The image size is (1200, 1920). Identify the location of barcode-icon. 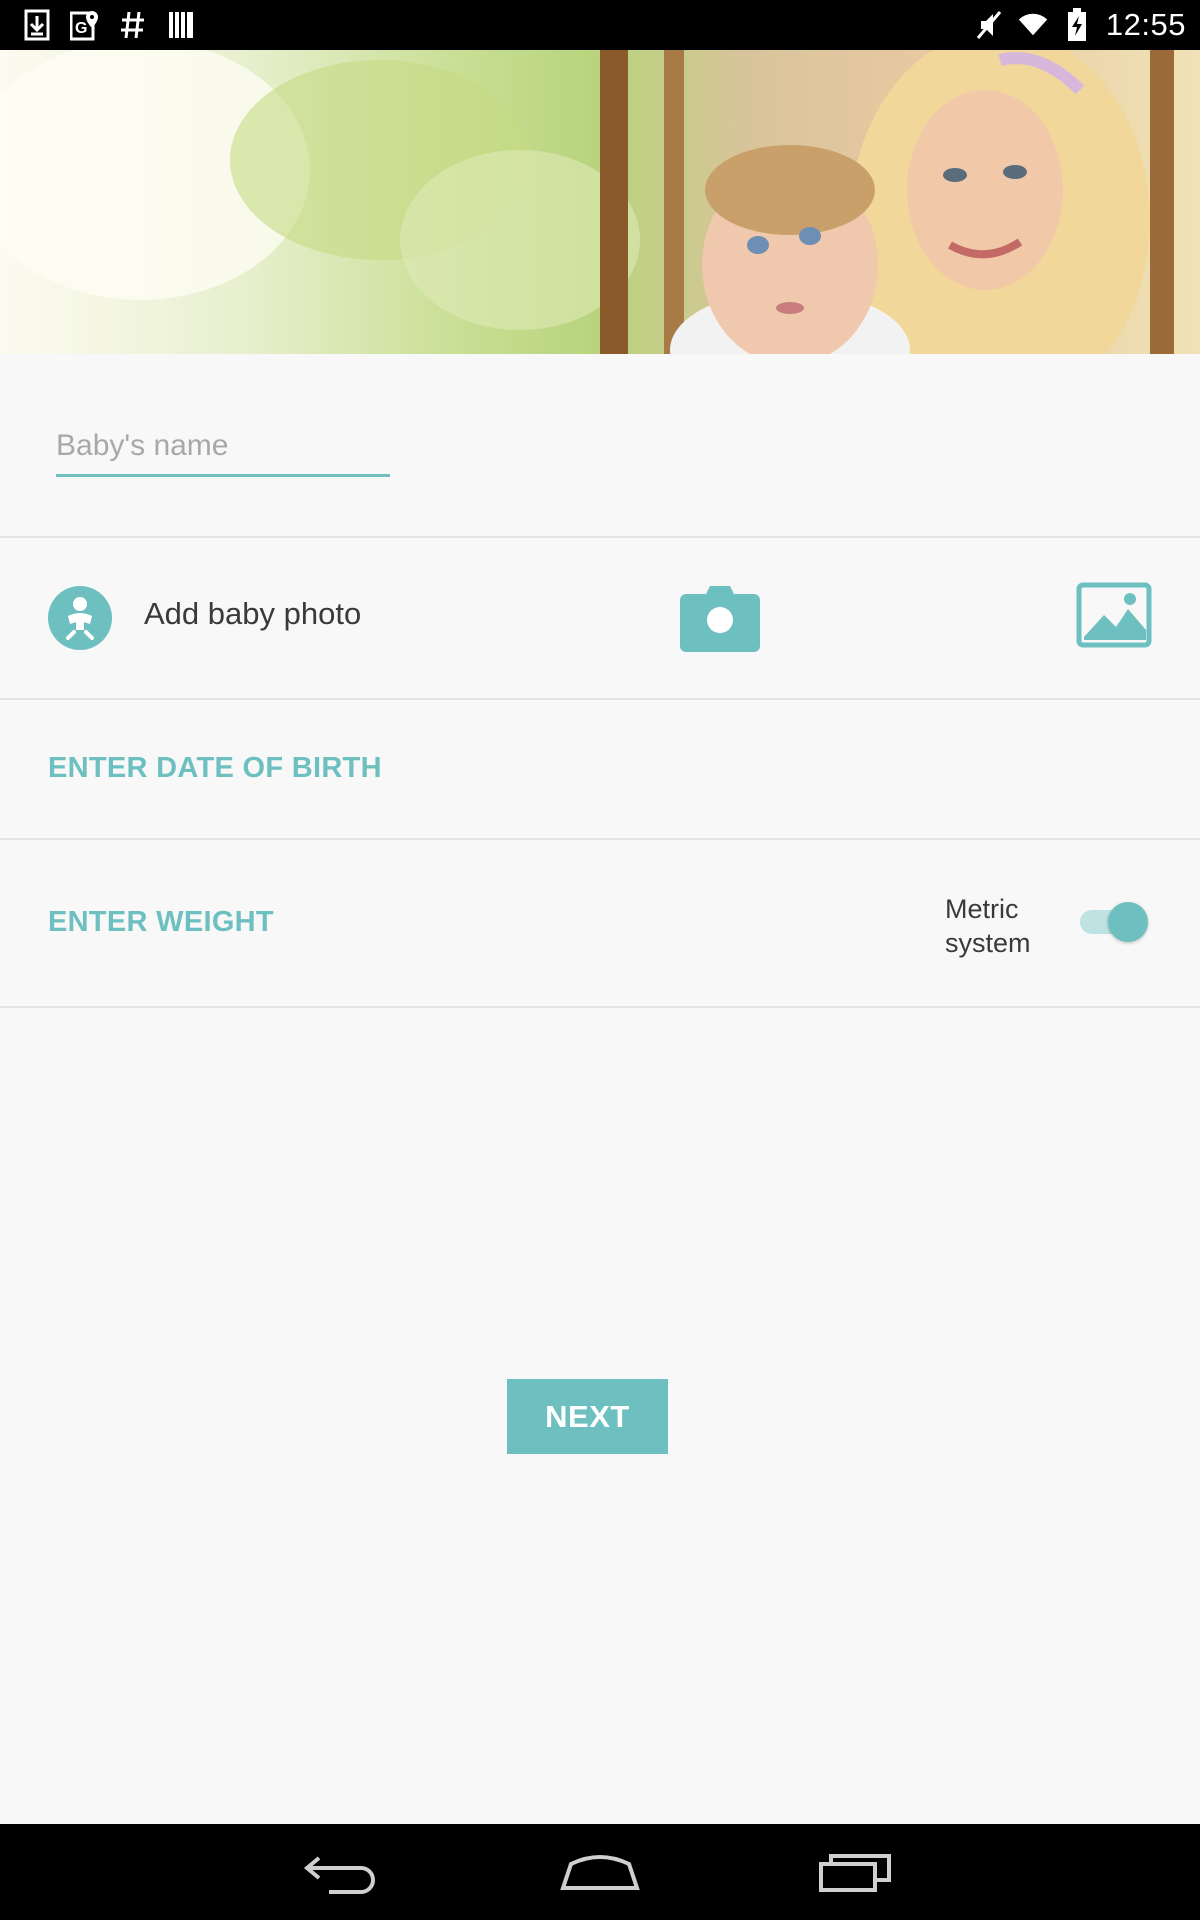
(181, 25).